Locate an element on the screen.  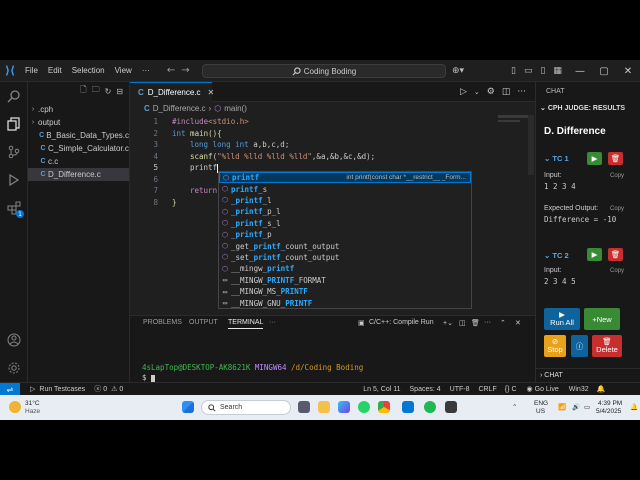
suggestion-item: ⬡ _printf_p_l is located at coordinates (345, 211).